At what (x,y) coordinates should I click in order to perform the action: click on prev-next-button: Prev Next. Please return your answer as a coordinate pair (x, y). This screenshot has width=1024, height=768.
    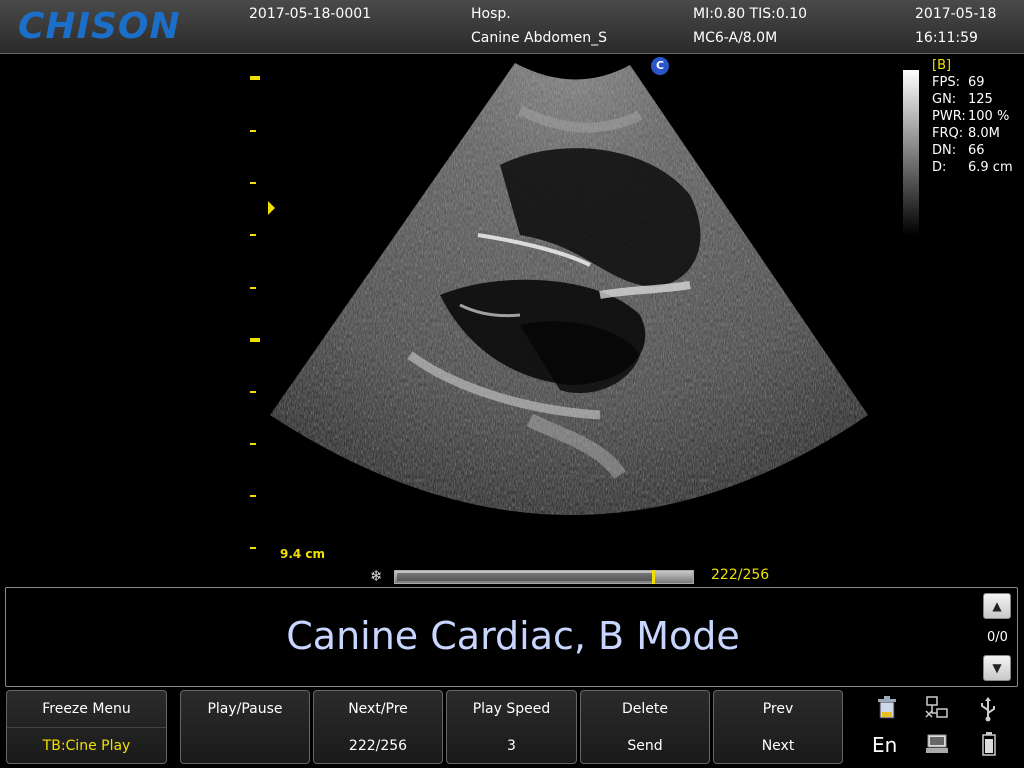
    Looking at the image, I should click on (778, 727).